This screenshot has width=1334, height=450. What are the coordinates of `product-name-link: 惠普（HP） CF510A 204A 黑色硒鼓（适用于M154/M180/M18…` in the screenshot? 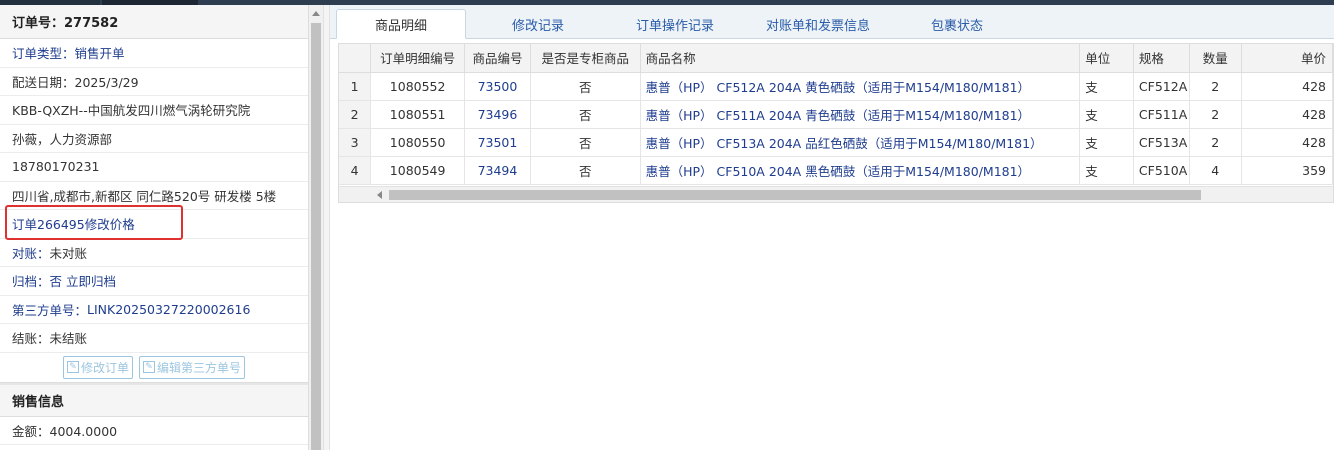 It's located at (860, 170).